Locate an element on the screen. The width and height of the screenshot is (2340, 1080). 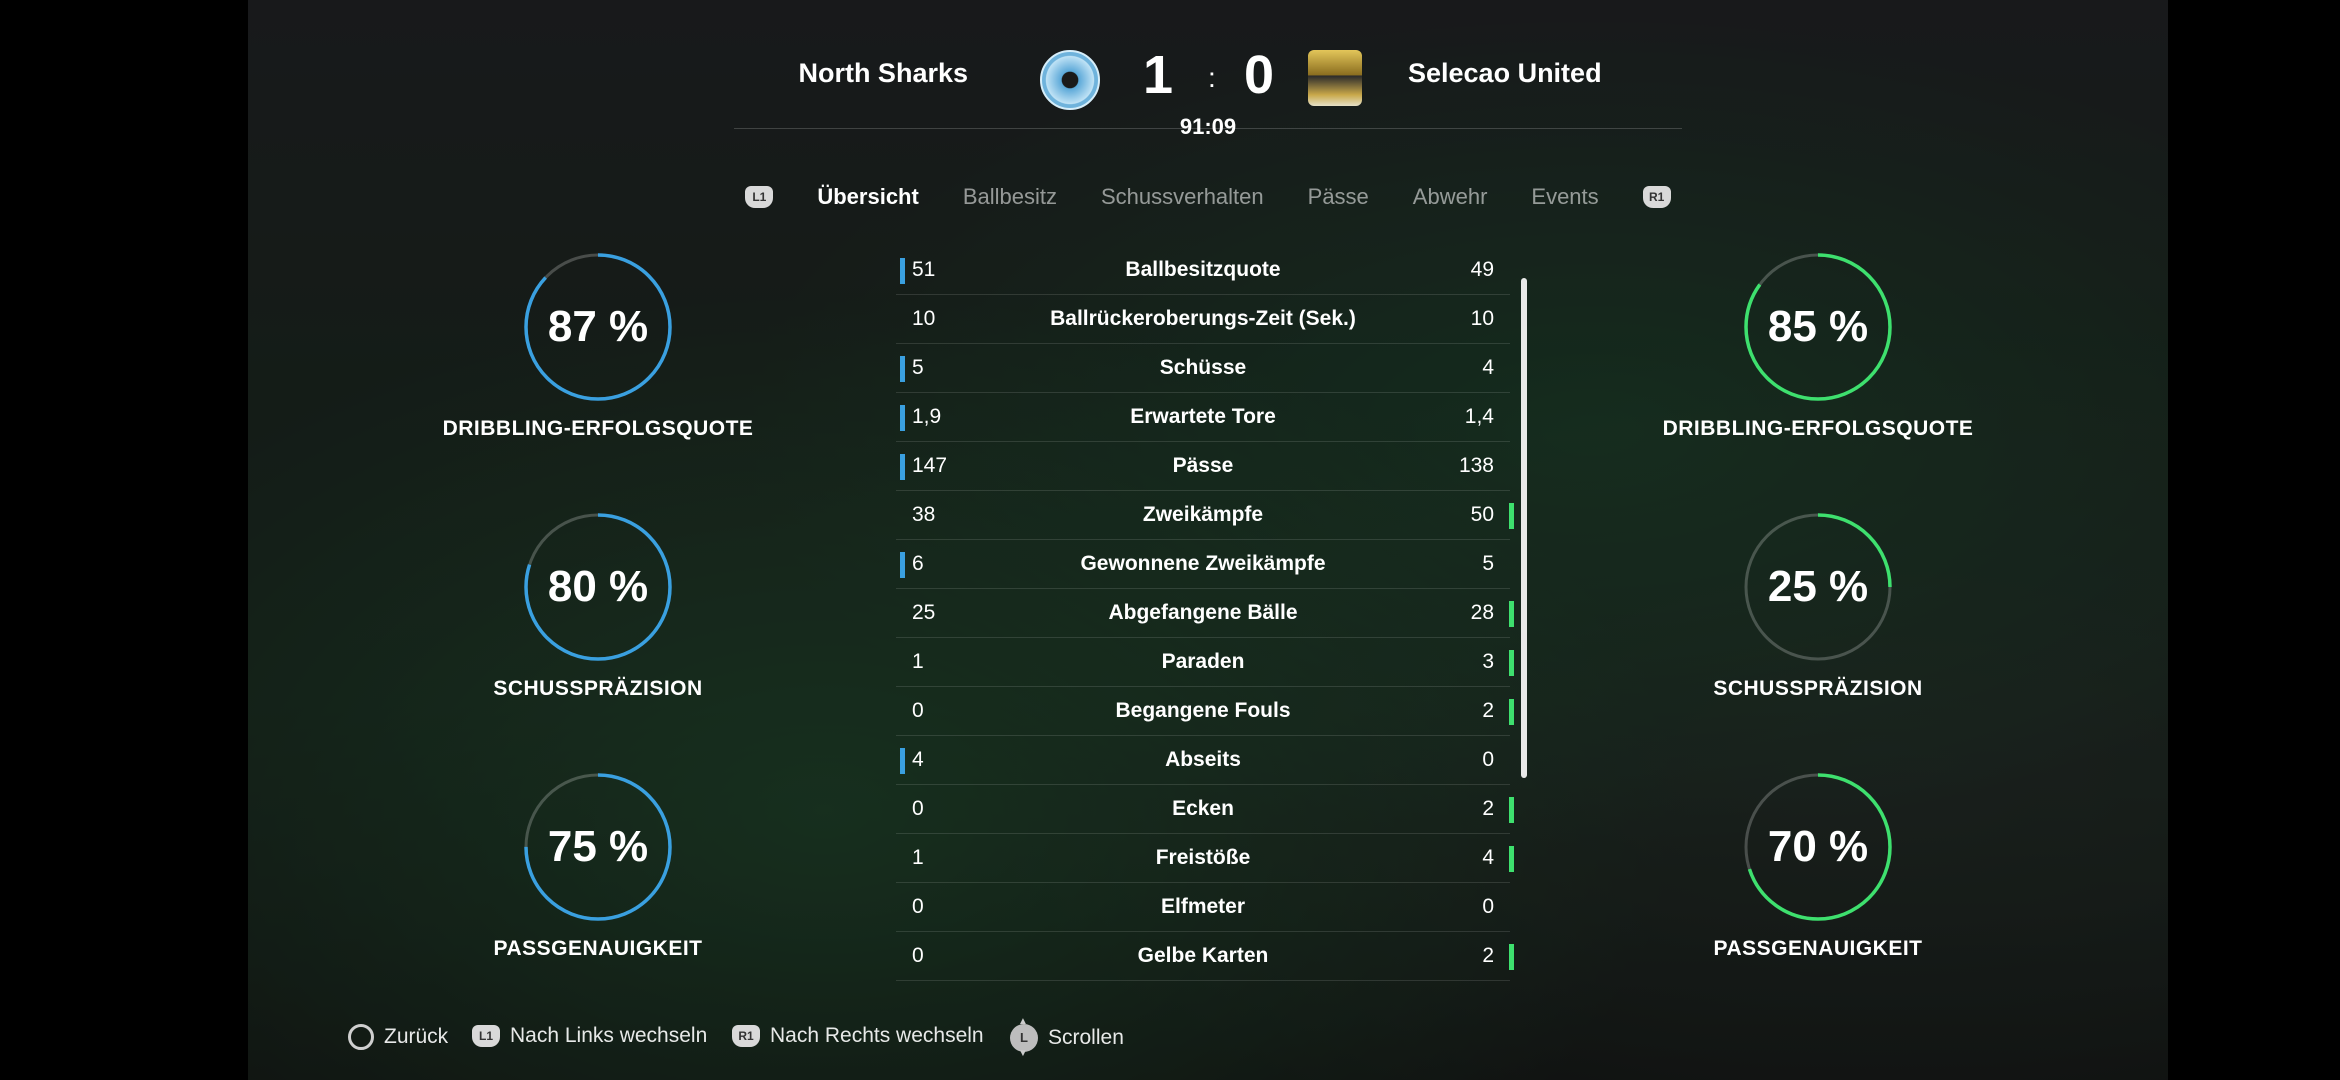
ring-value: 70 % is located at coordinates (1818, 846).